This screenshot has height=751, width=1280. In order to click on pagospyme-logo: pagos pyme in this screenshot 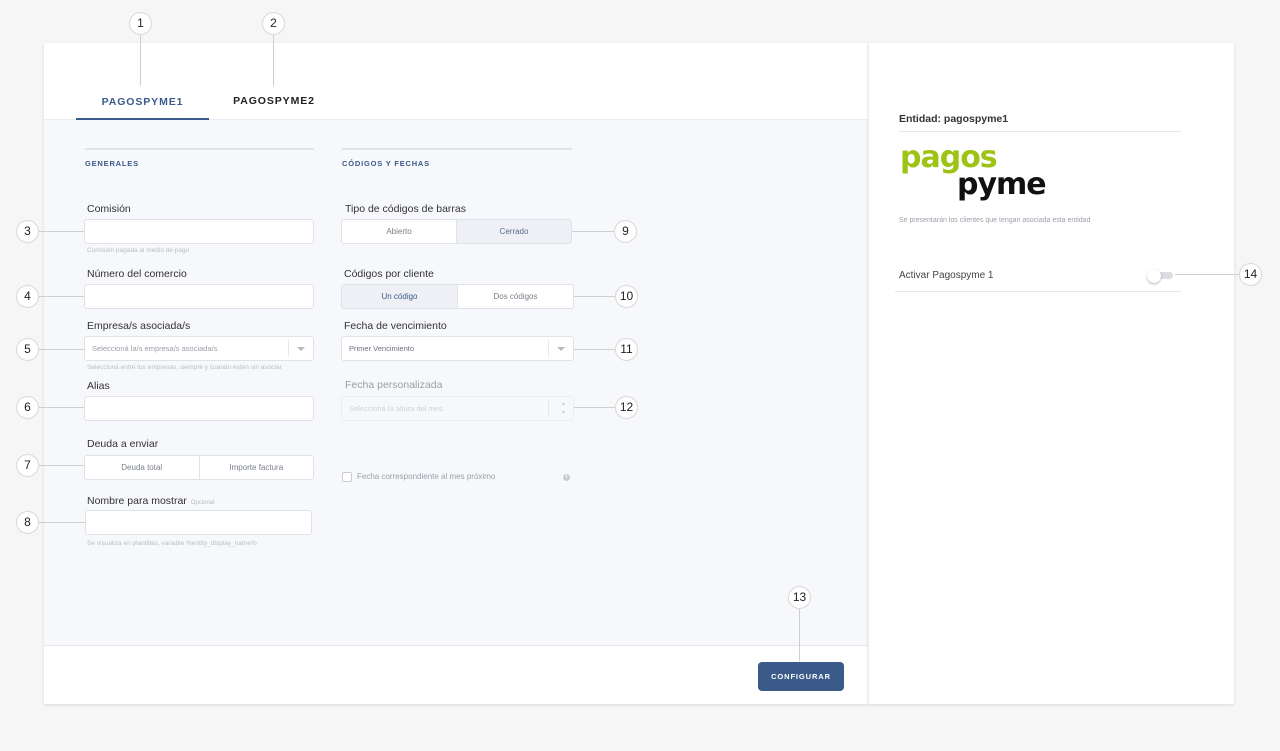, I will do `click(973, 172)`.